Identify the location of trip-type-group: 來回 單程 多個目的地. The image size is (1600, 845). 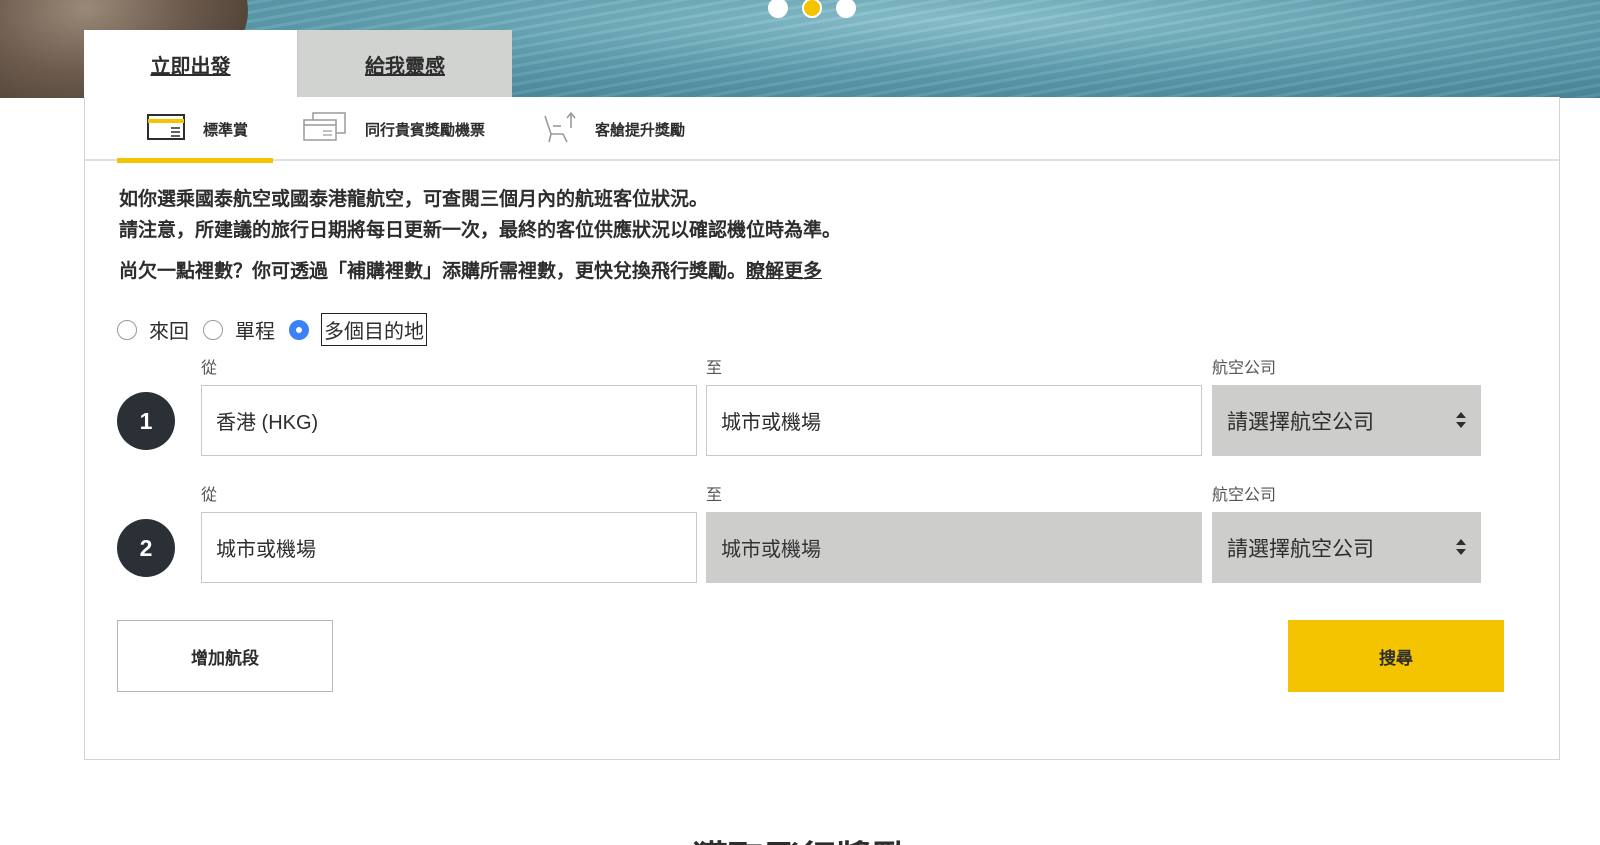
(279, 329).